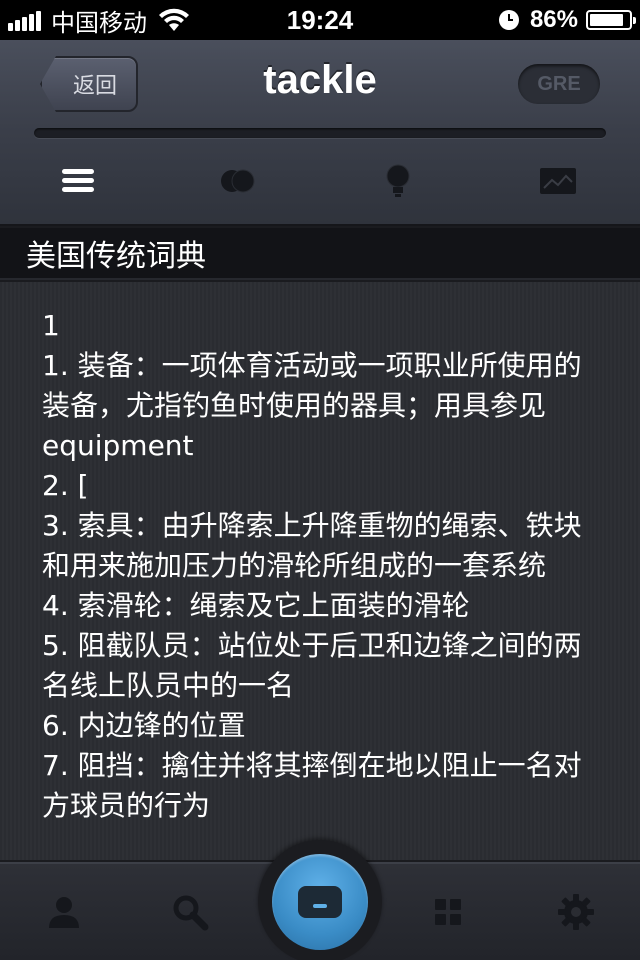  I want to click on circles-icon, so click(238, 181).